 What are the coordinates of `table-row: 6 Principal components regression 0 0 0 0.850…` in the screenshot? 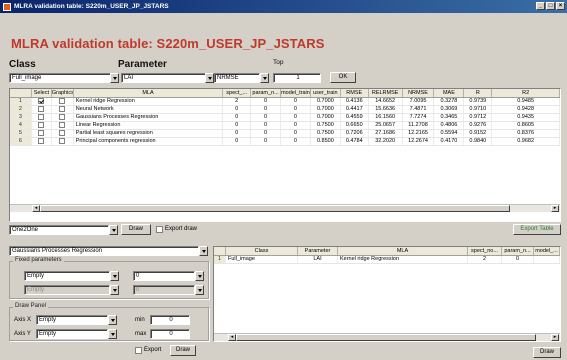 It's located at (285, 142).